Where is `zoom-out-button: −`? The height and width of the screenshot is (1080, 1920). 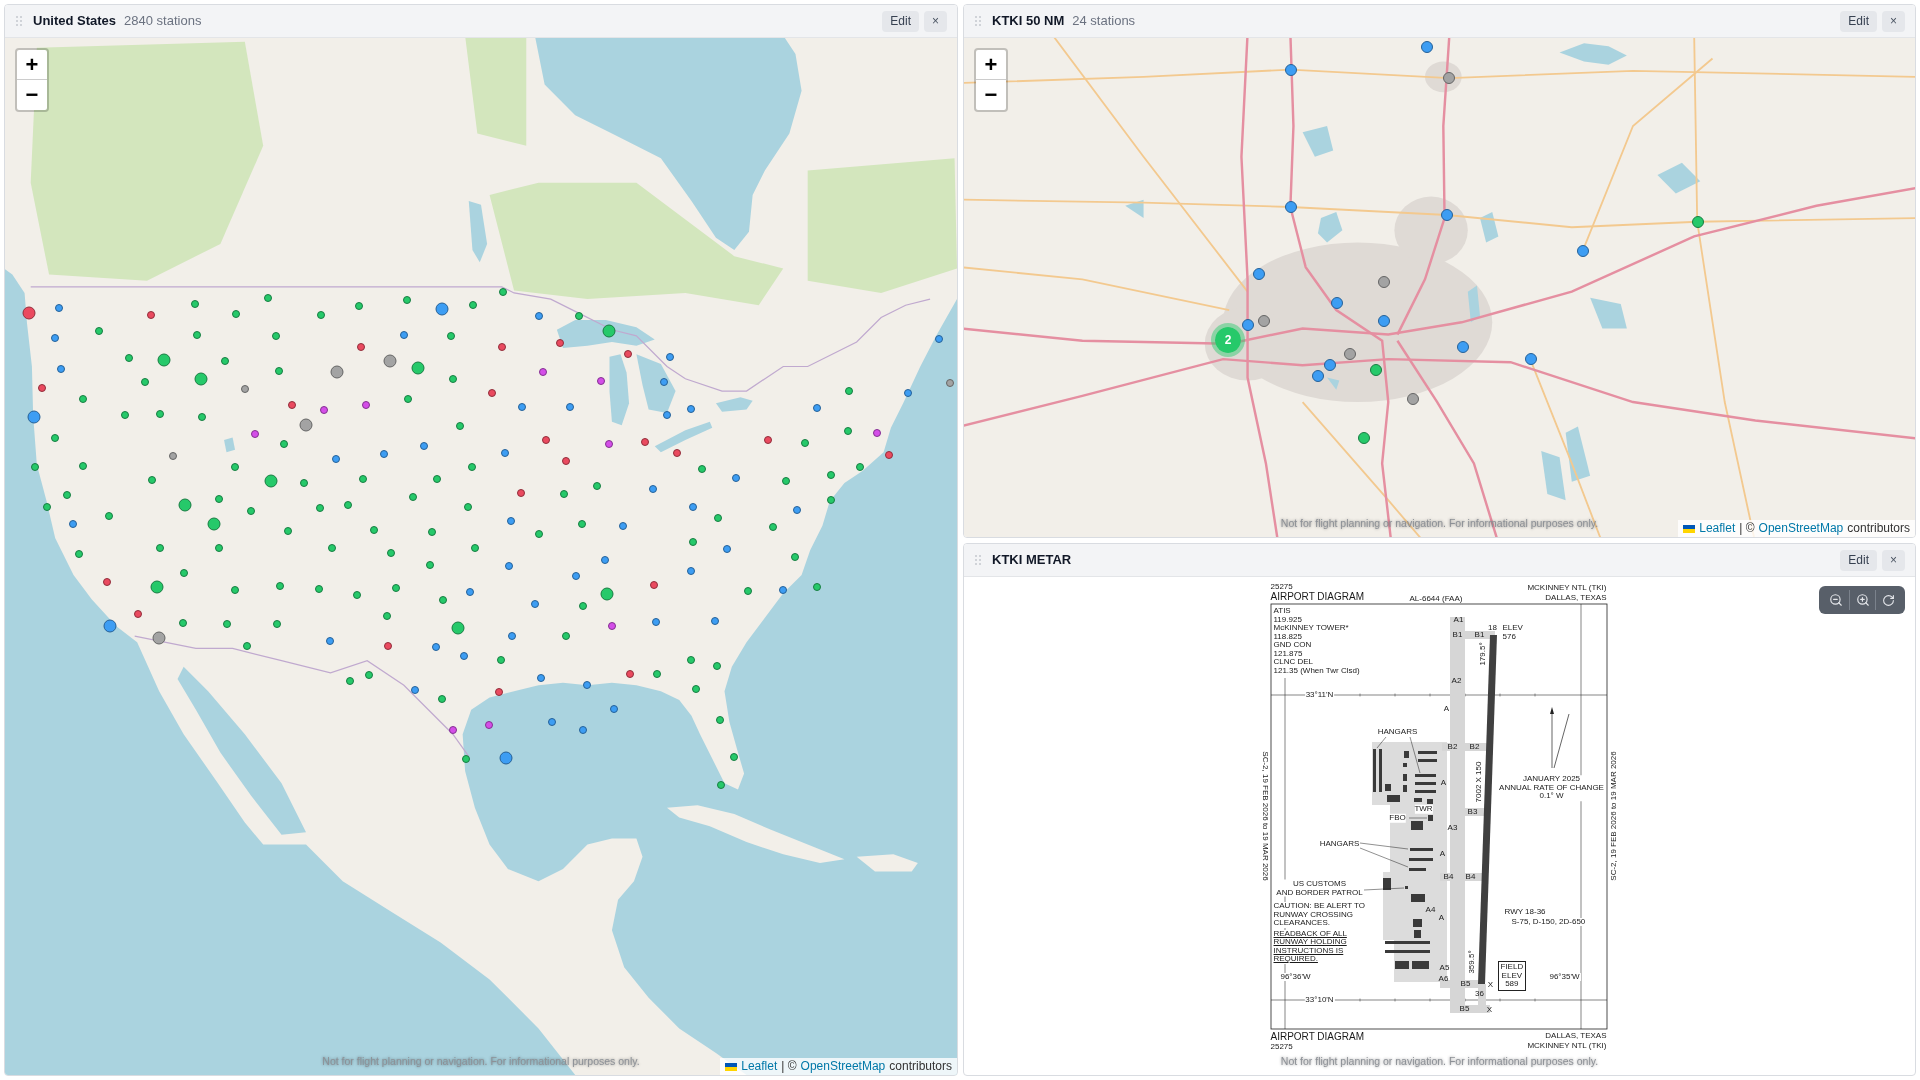
zoom-out-button: − is located at coordinates (32, 95).